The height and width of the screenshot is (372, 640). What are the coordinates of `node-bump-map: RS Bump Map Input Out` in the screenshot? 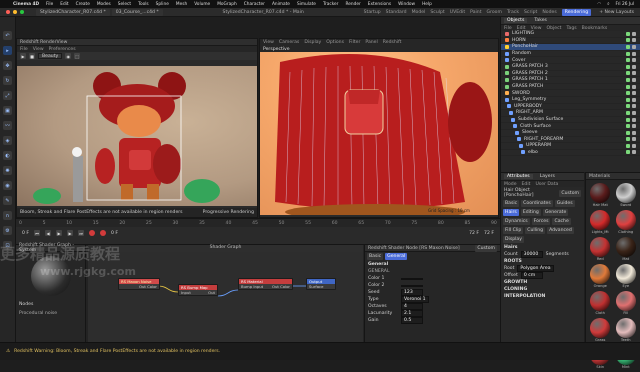 It's located at (198, 290).